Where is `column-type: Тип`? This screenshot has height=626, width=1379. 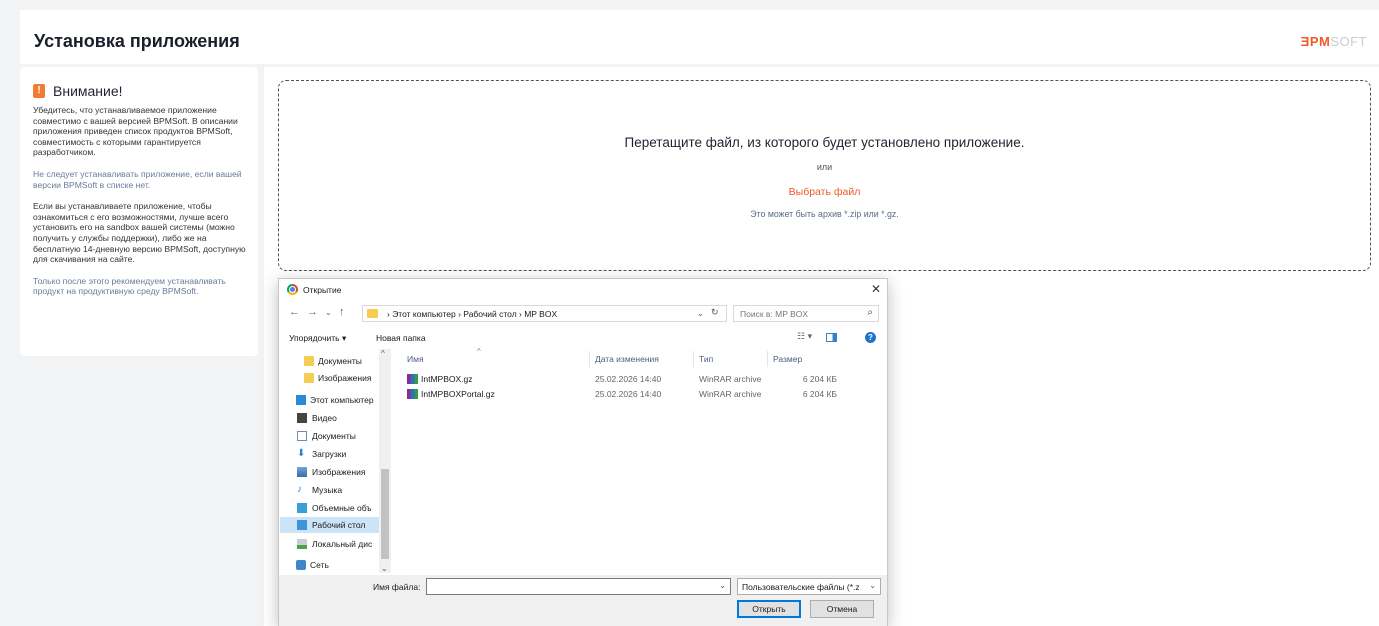 column-type: Тип is located at coordinates (706, 359).